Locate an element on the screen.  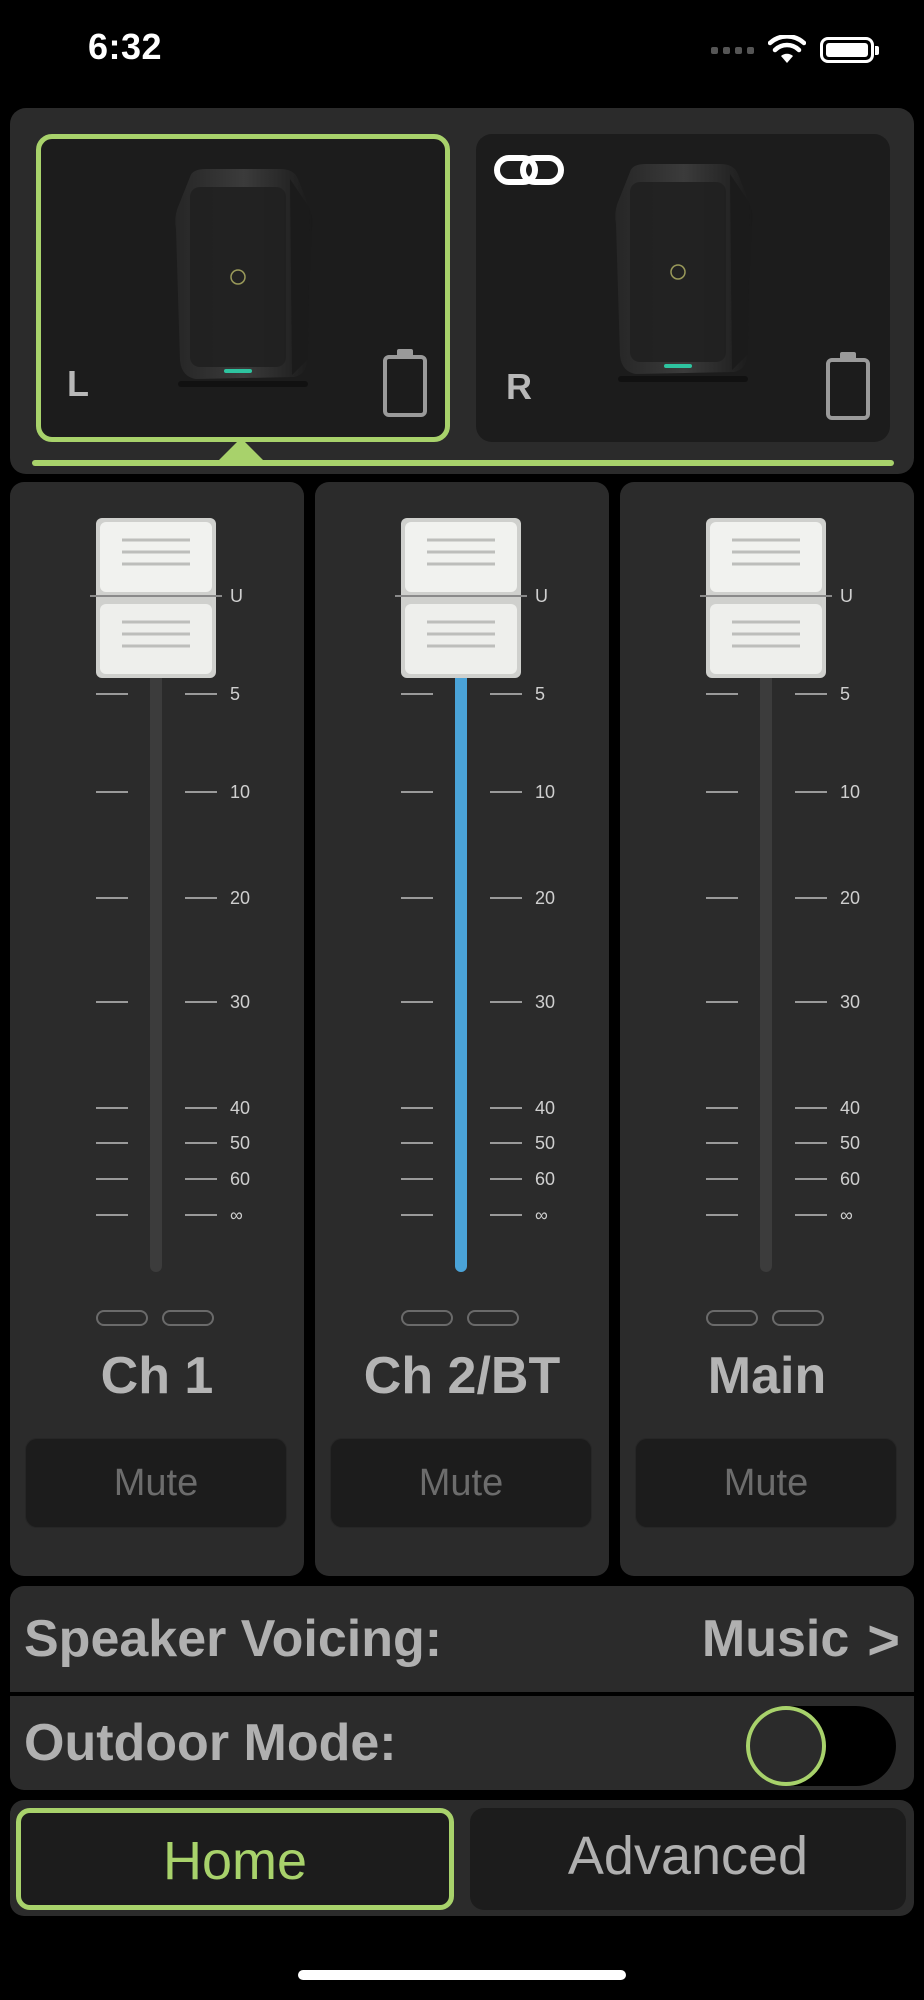
speaker-voicing-label: Speaker Voicing: is located at coordinates (233, 1639).